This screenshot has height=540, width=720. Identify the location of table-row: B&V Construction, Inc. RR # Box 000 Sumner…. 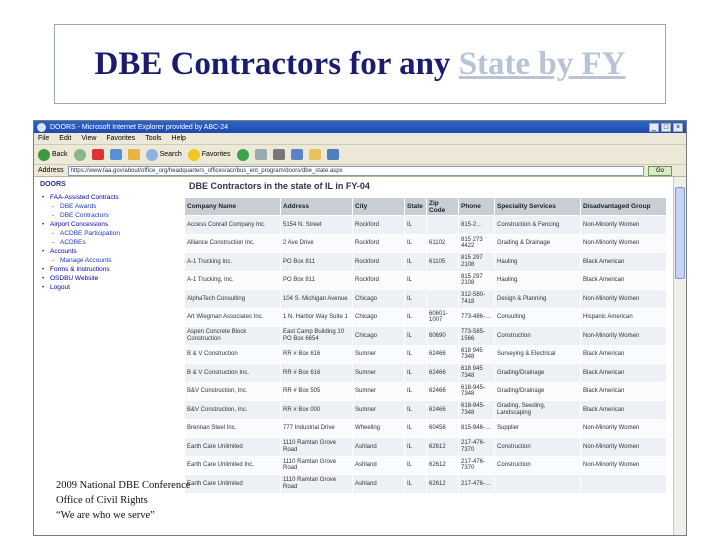
(425, 410).